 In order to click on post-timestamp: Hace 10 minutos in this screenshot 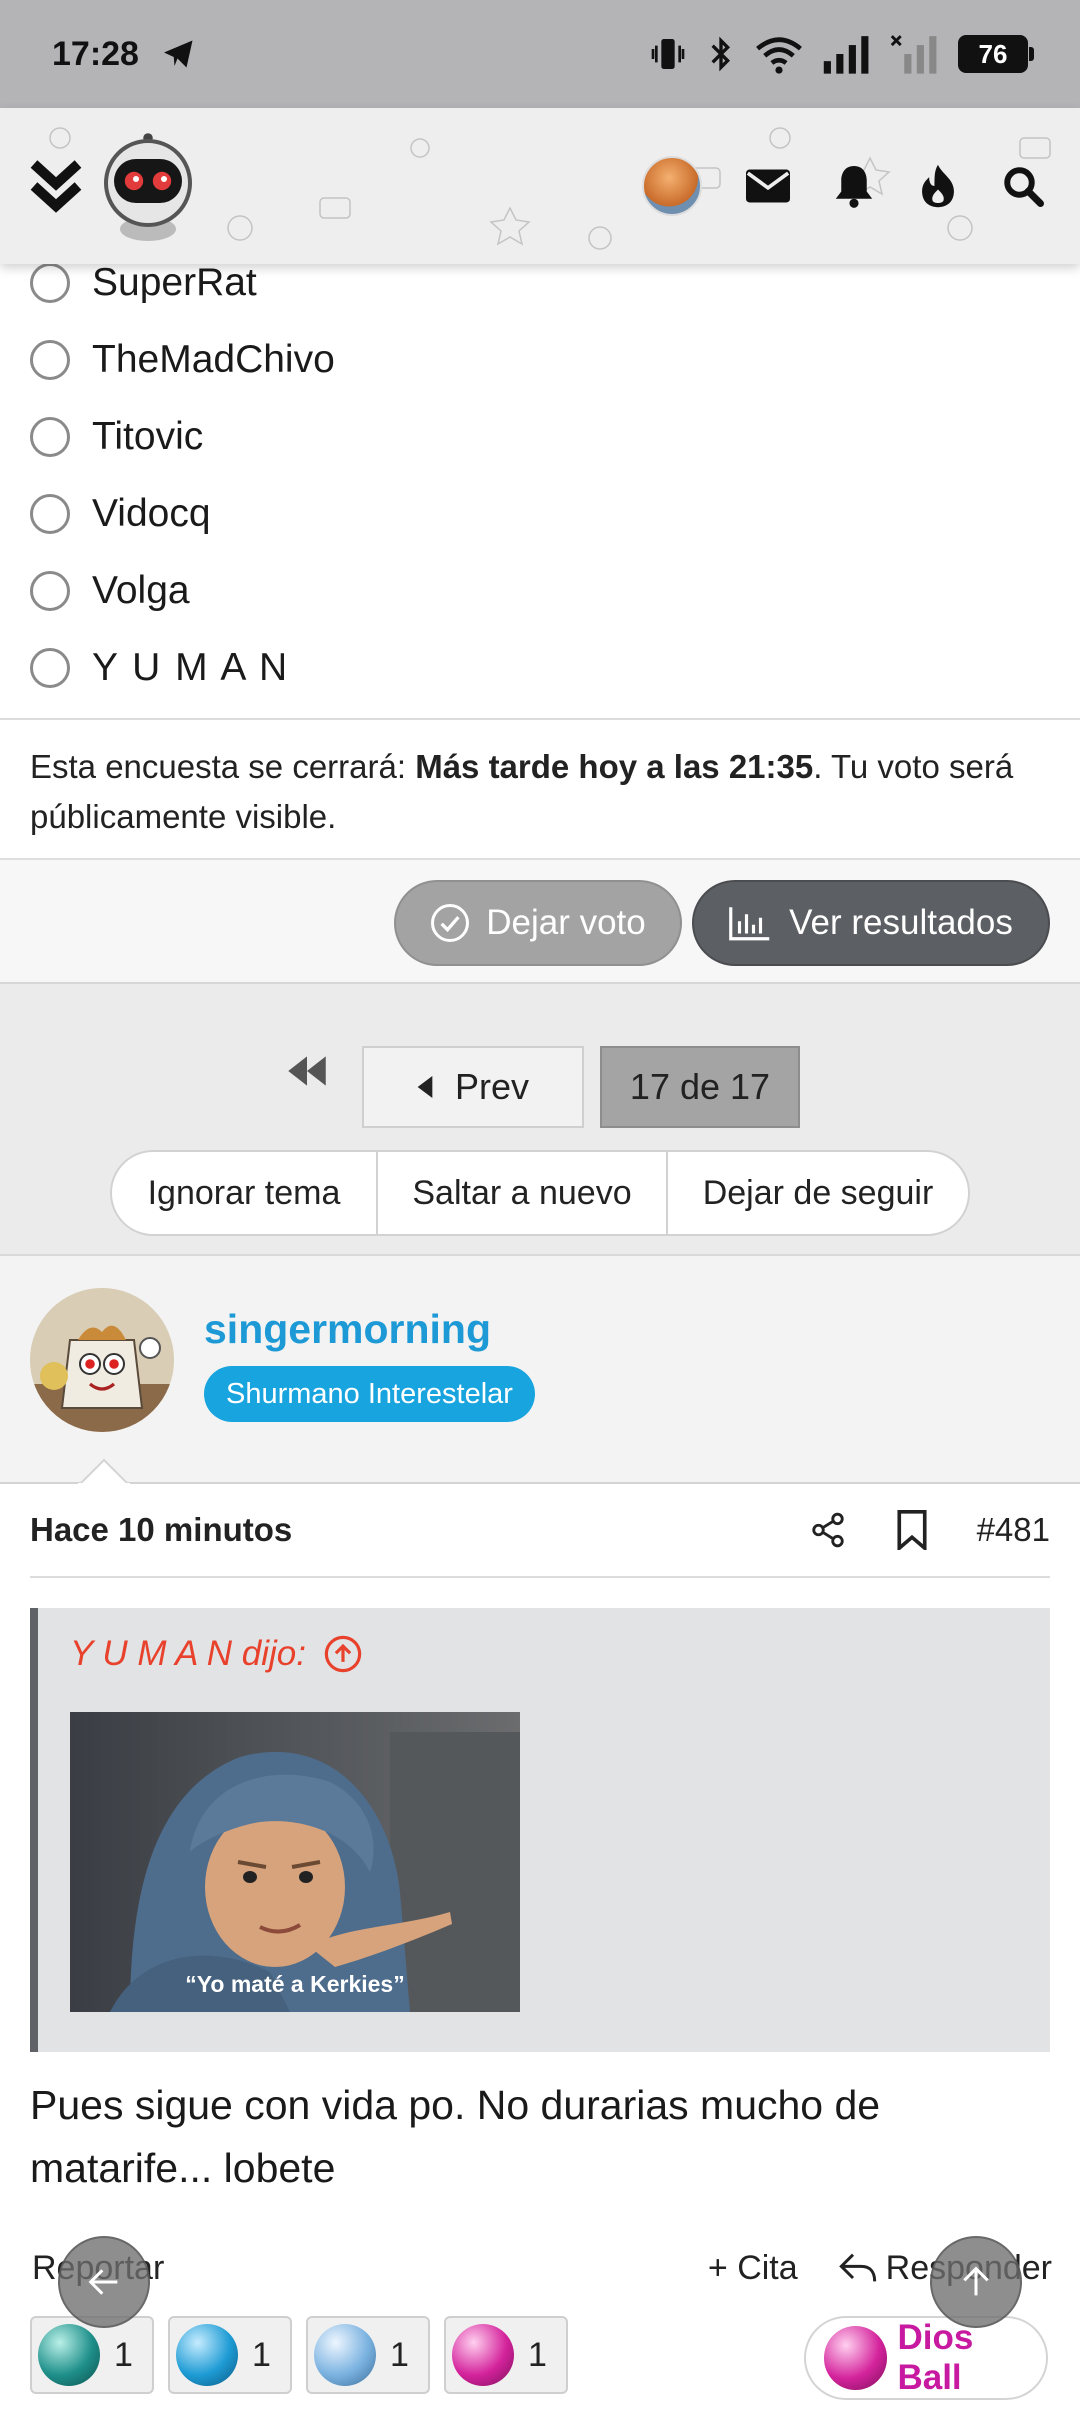, I will do `click(161, 1529)`.